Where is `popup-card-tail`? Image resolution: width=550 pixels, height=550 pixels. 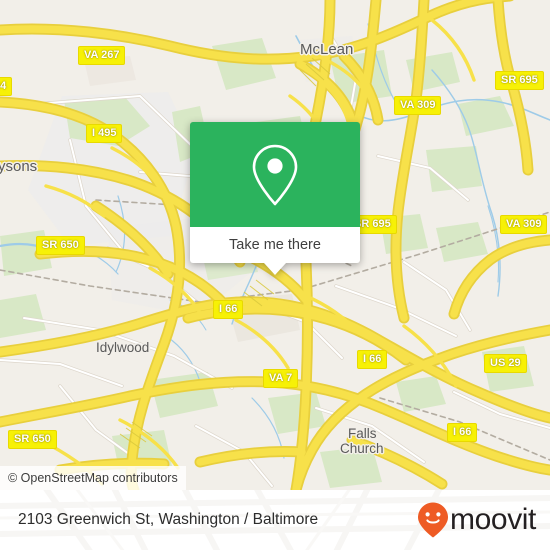 popup-card-tail is located at coordinates (275, 269).